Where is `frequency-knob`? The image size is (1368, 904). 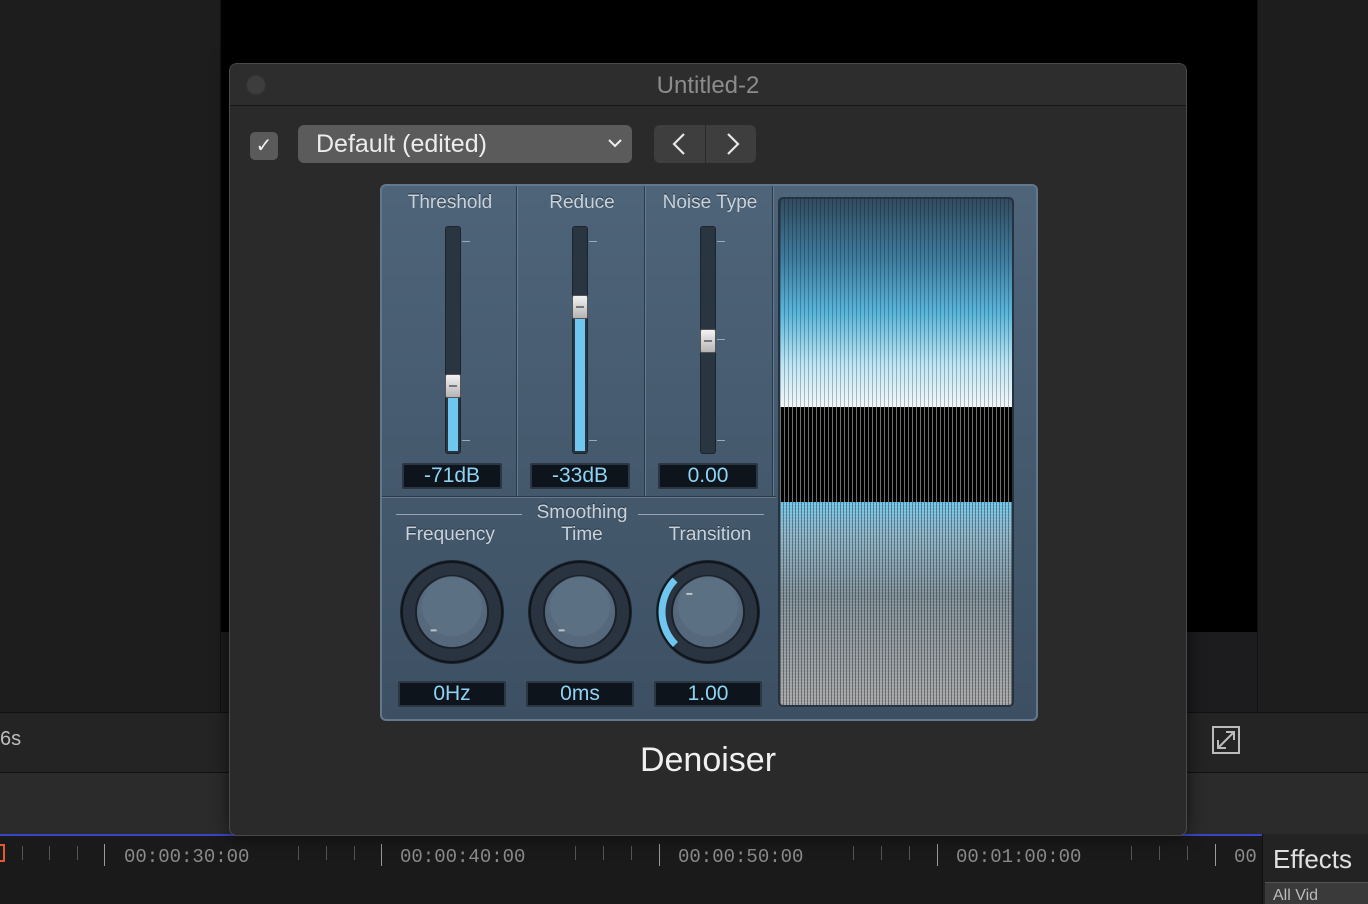 frequency-knob is located at coordinates (452, 612).